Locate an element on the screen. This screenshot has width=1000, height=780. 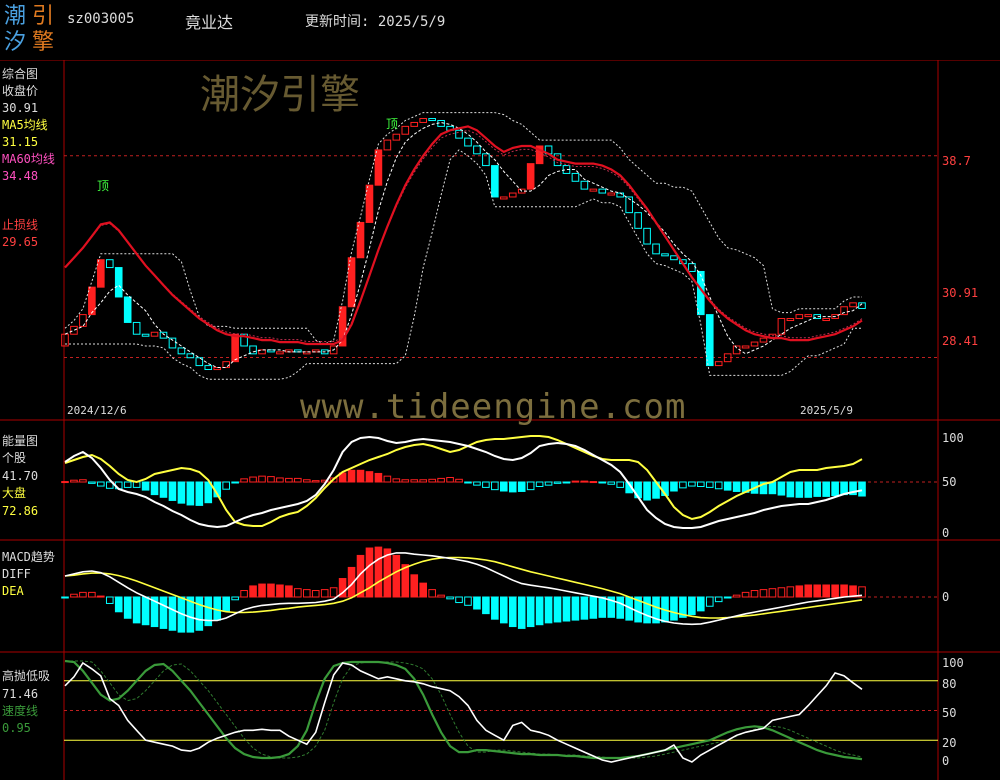
app-logo: 潮 汐 引 擎 is located at coordinates (31, 31).